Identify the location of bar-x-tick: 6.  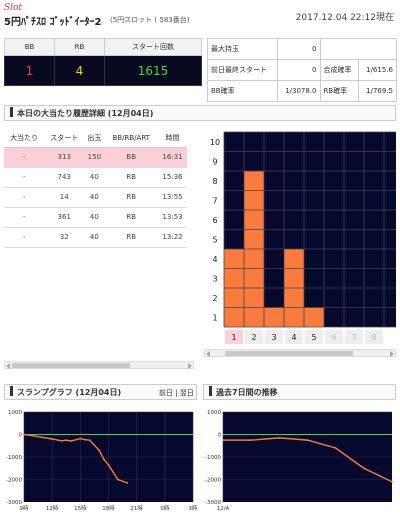
(333, 337).